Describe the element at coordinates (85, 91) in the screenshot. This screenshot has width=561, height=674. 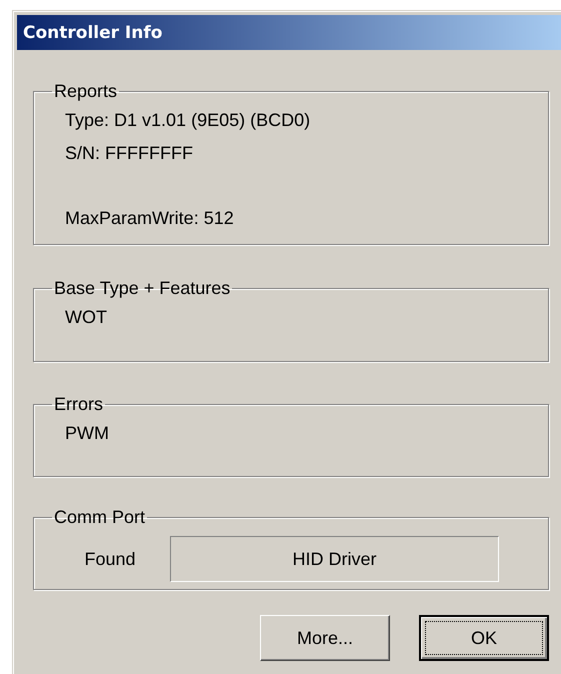
I see `group-title: Reports` at that location.